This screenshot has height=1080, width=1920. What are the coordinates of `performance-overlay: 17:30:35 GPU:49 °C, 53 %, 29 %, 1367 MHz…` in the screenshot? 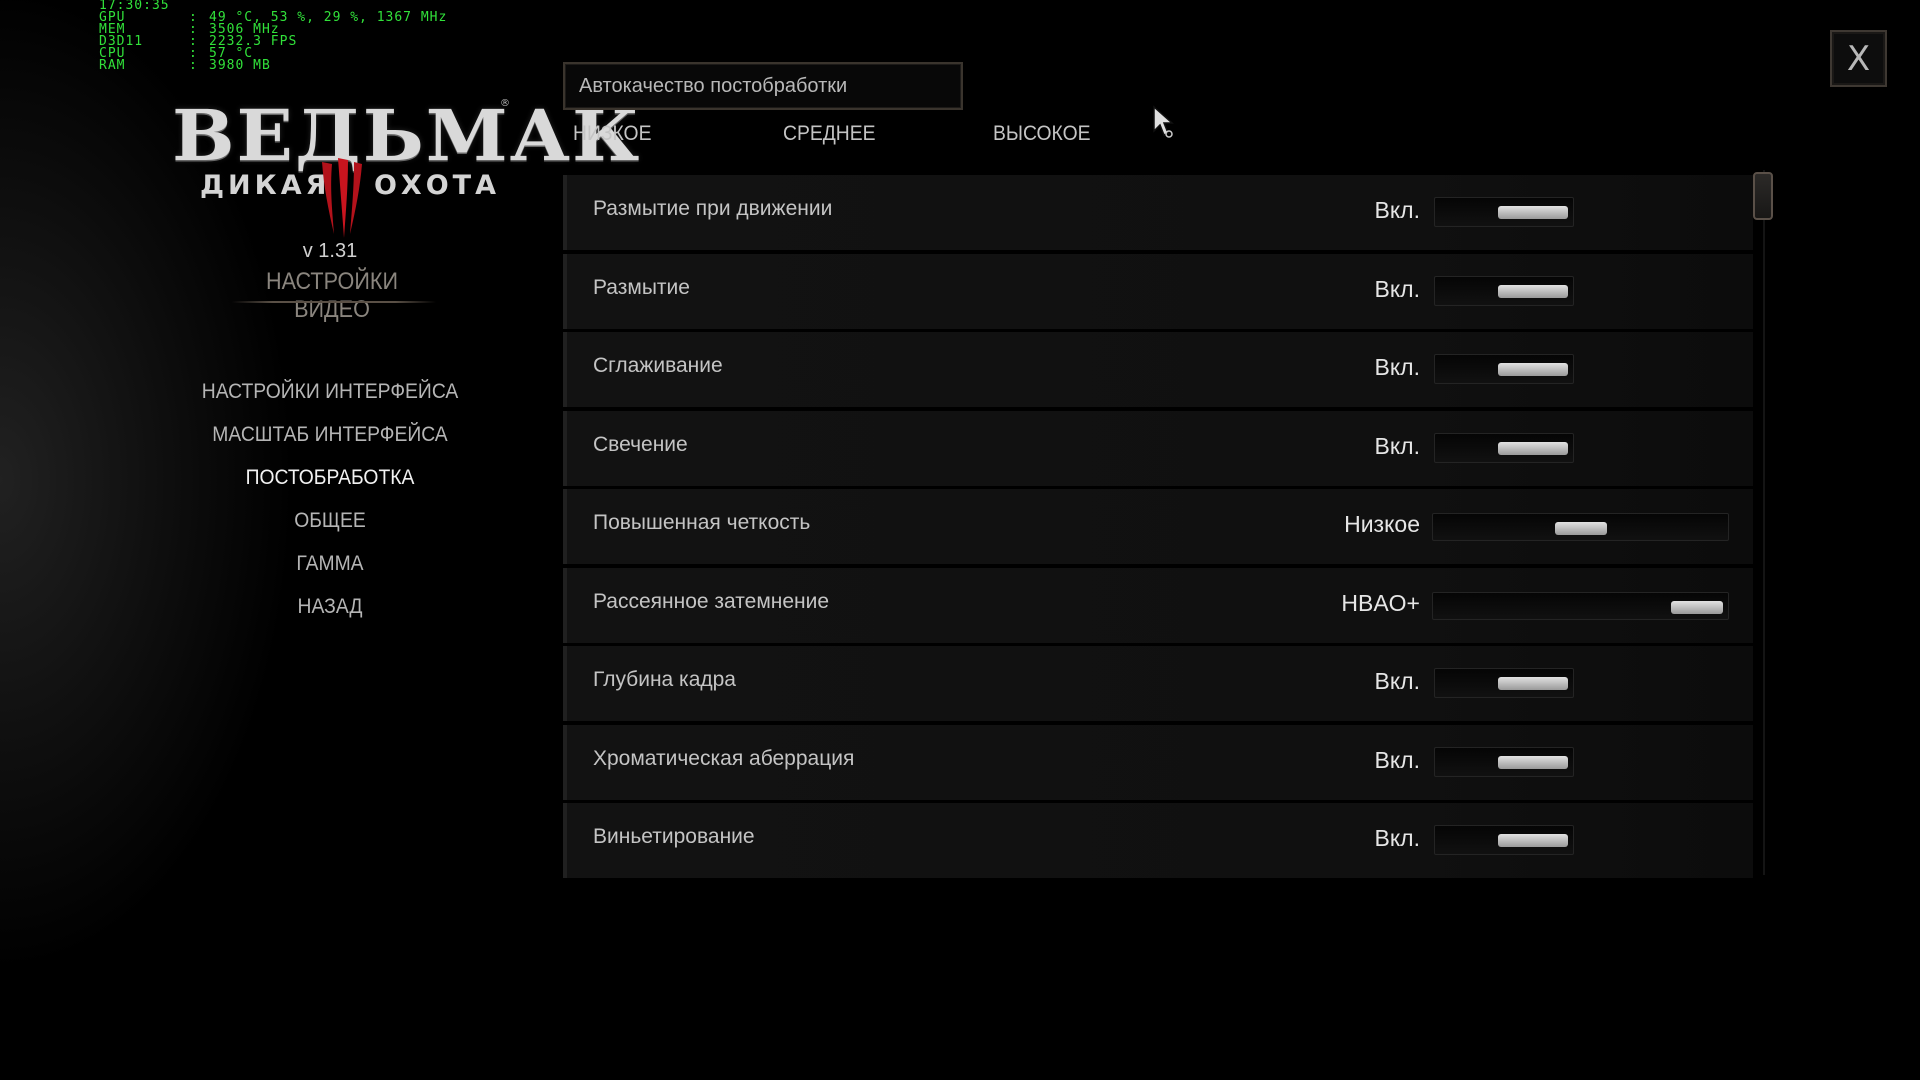 It's located at (273, 36).